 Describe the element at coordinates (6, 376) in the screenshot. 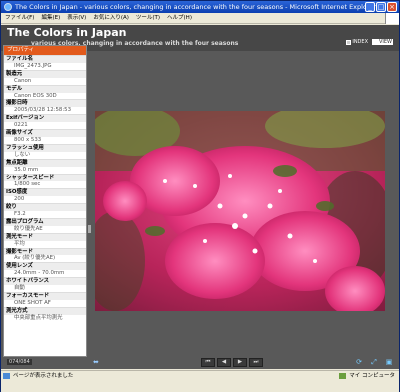

I see `page-icon` at that location.